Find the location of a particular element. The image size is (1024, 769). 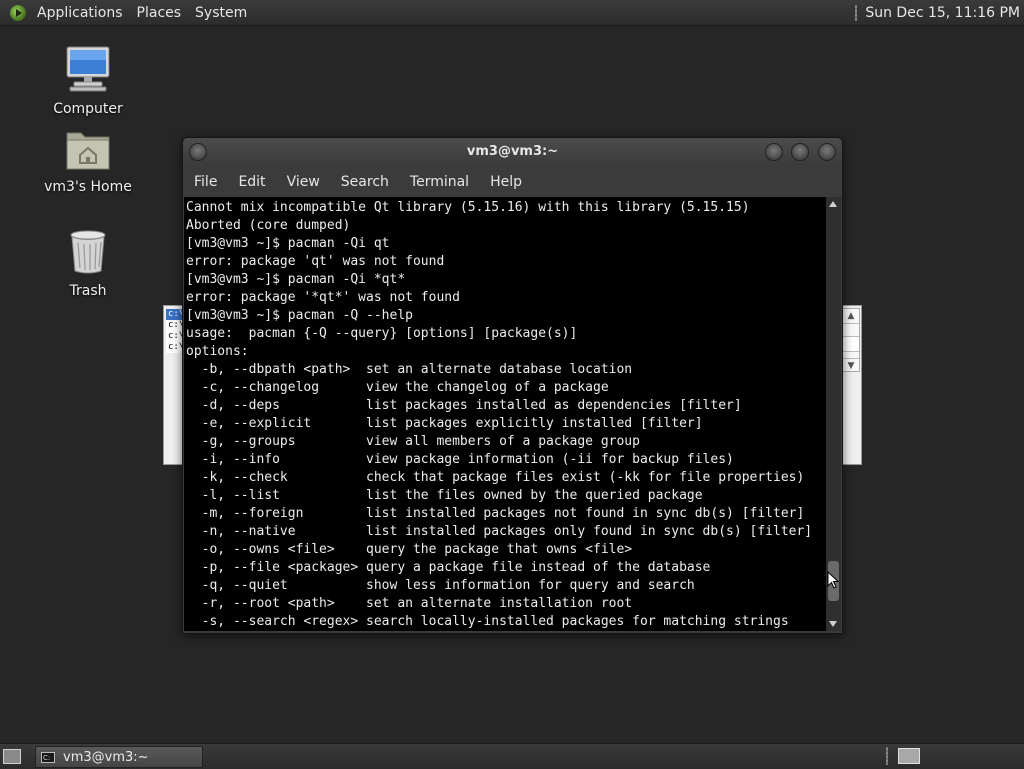

menu-help: Help is located at coordinates (505, 182).